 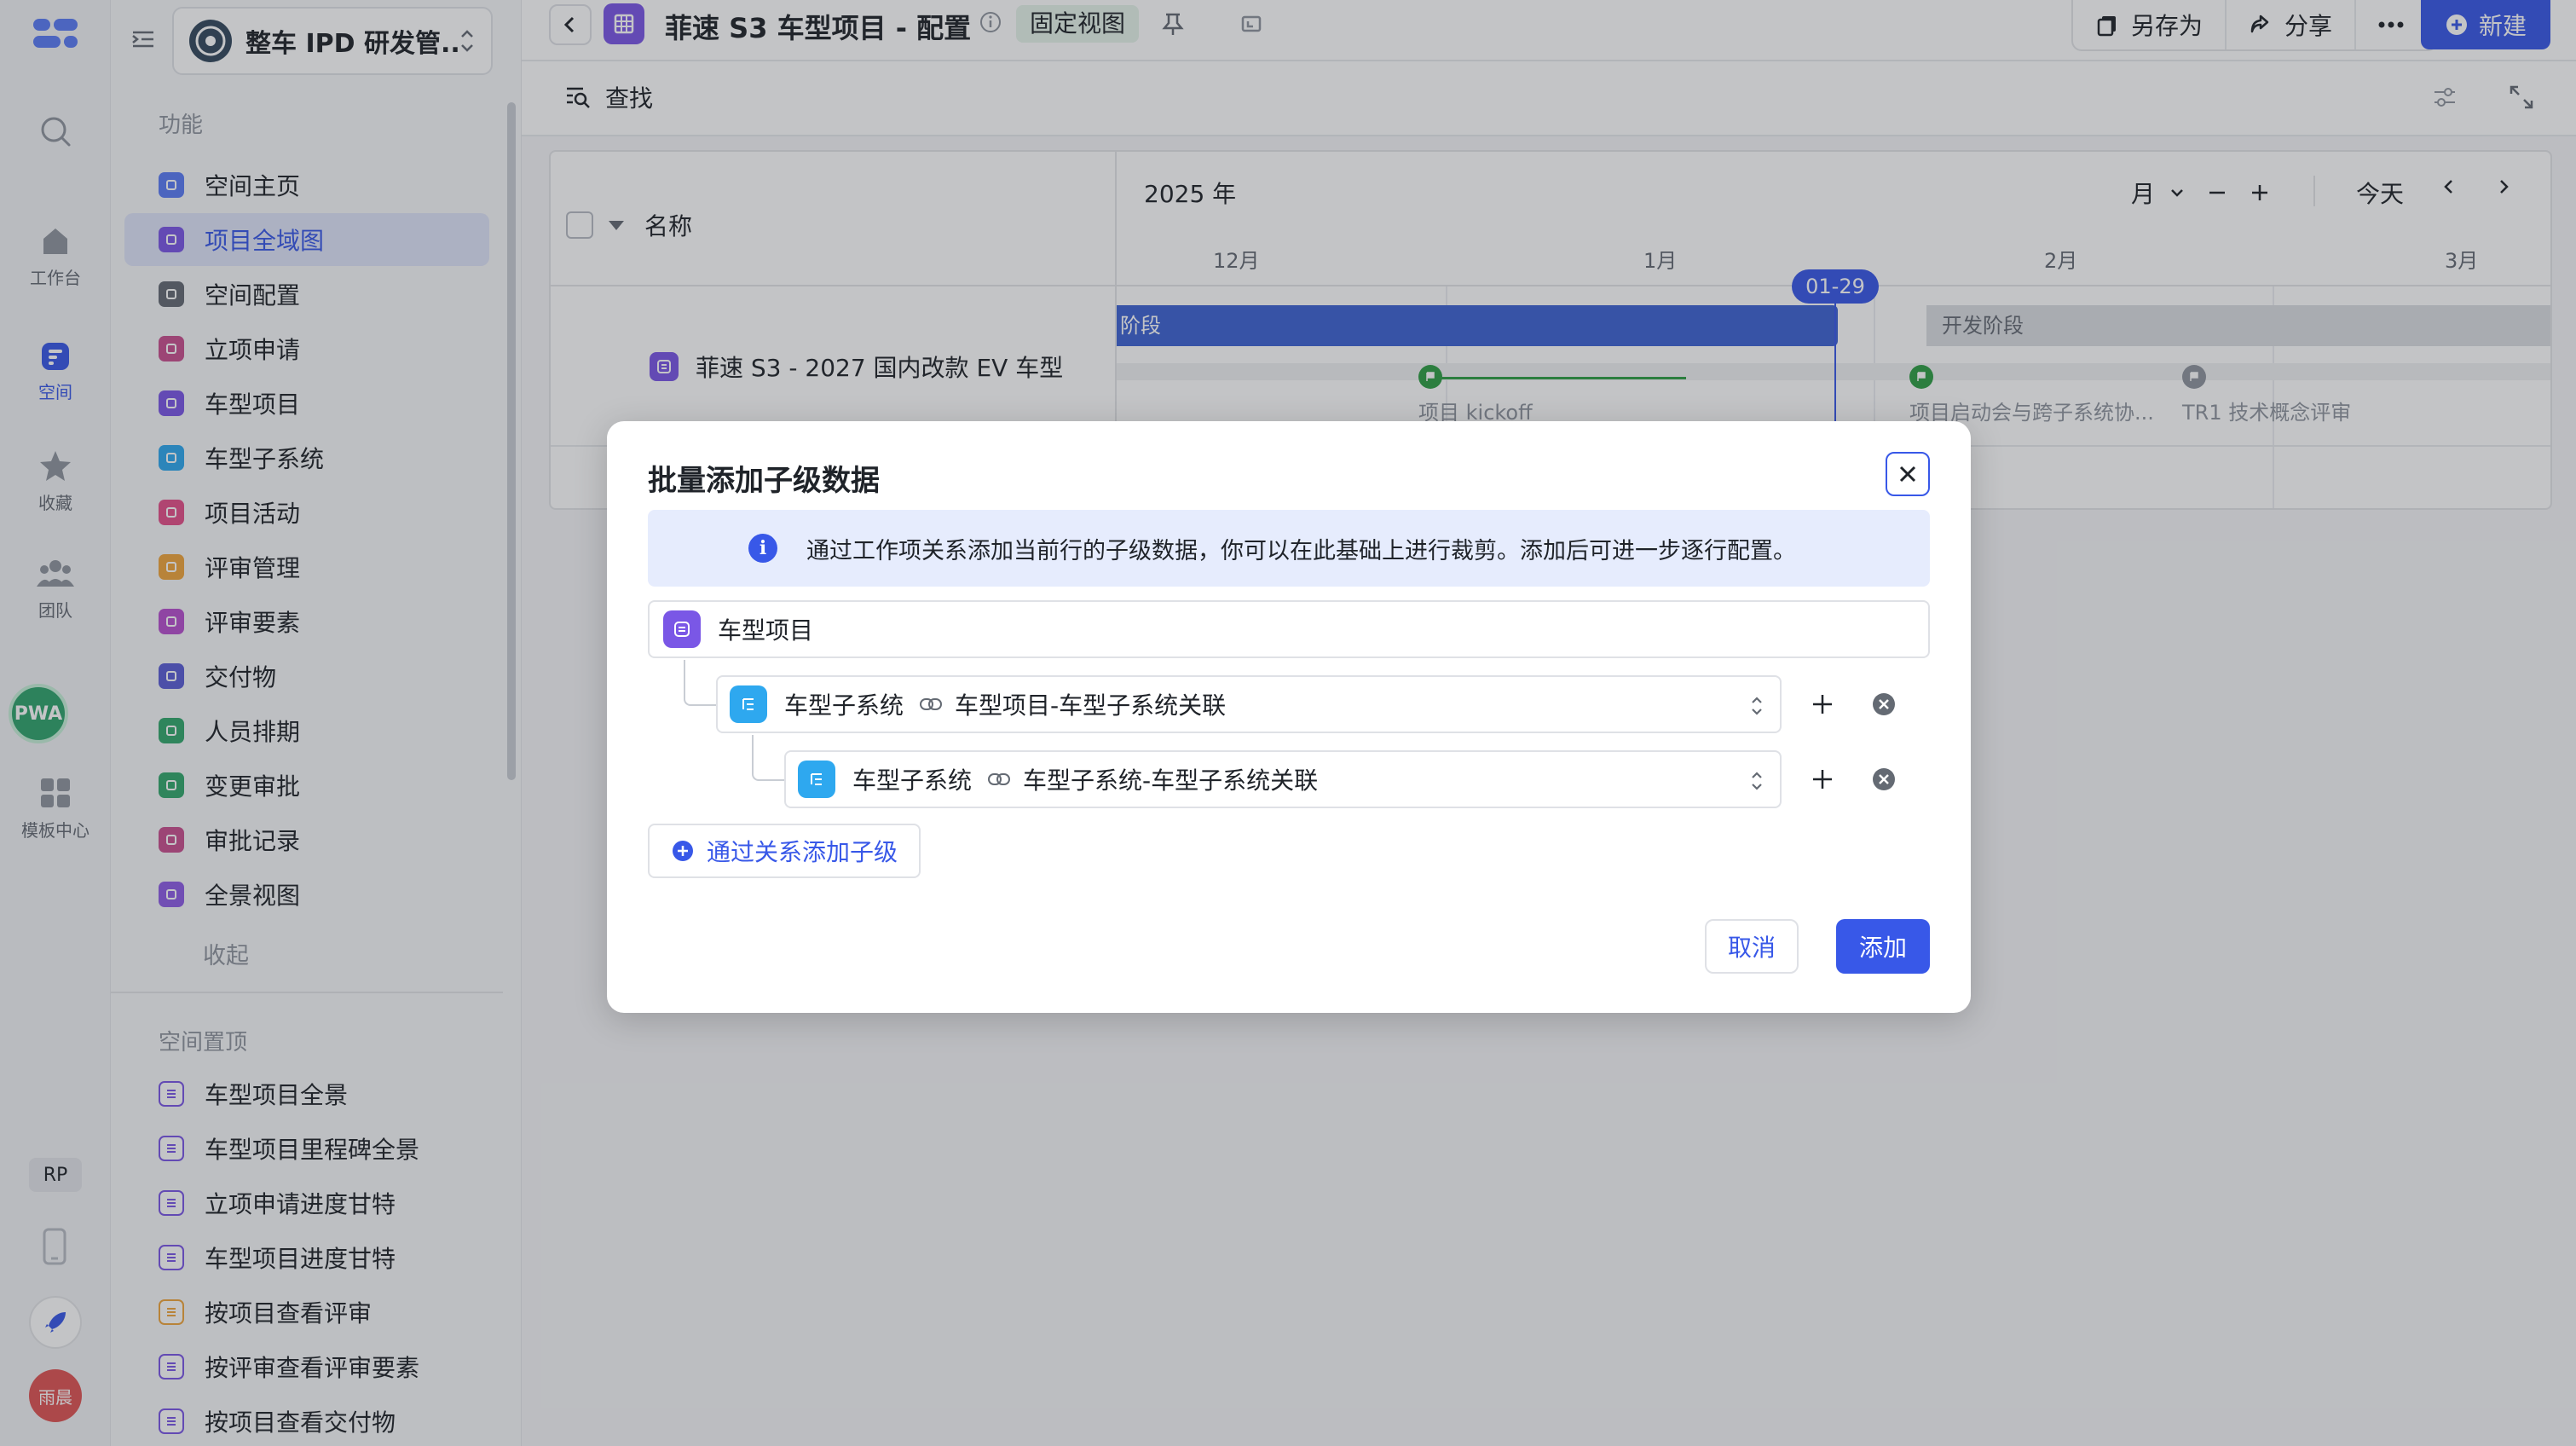 I want to click on add-button: 添加, so click(x=1883, y=946).